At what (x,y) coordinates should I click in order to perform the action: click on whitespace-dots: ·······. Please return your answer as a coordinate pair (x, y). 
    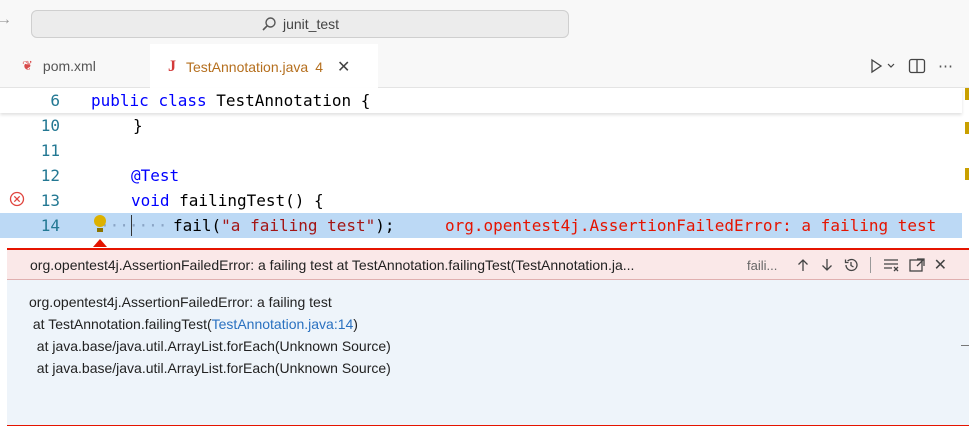
    Looking at the image, I should click on (134, 225).